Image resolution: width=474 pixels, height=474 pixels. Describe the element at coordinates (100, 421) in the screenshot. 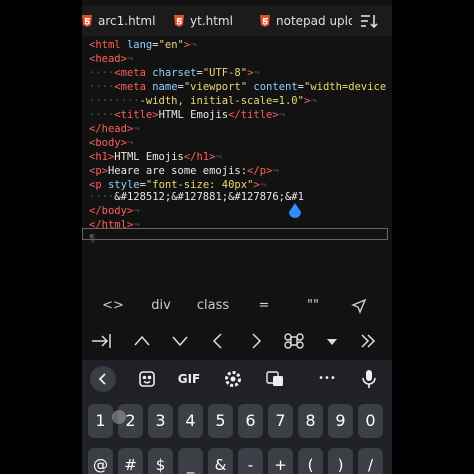

I see `key-1: 1` at that location.